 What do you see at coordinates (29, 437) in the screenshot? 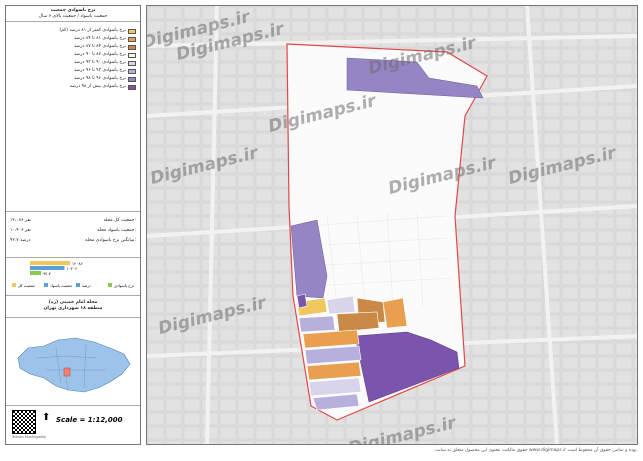
I see `credit-text: Tehran Municipality` at bounding box center [29, 437].